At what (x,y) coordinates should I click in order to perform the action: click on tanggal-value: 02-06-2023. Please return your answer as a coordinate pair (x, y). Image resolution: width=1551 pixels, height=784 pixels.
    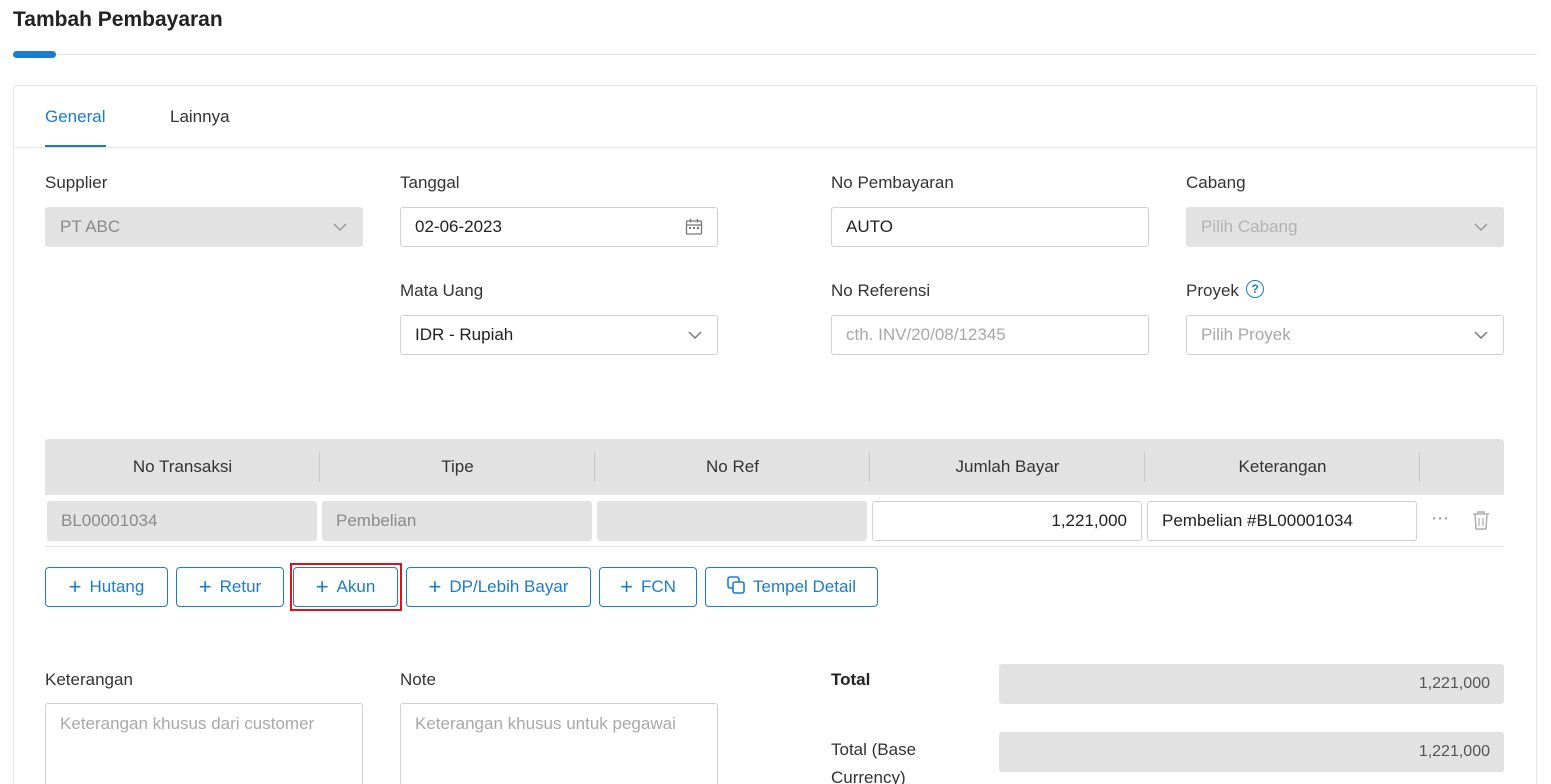
    Looking at the image, I should click on (458, 226).